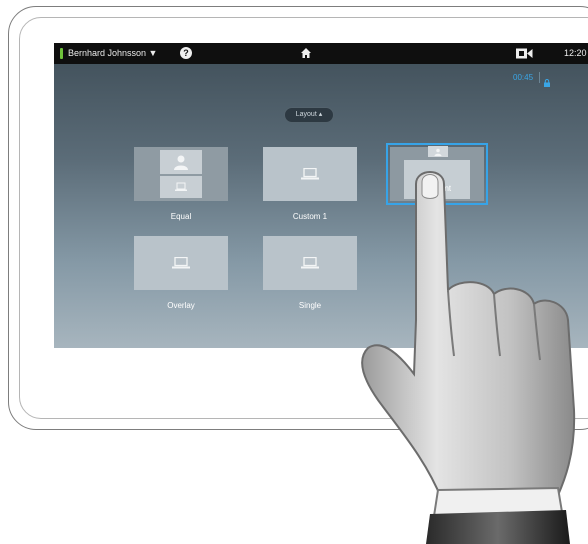  Describe the element at coordinates (61, 53) in the screenshot. I see `status-indicator` at that location.